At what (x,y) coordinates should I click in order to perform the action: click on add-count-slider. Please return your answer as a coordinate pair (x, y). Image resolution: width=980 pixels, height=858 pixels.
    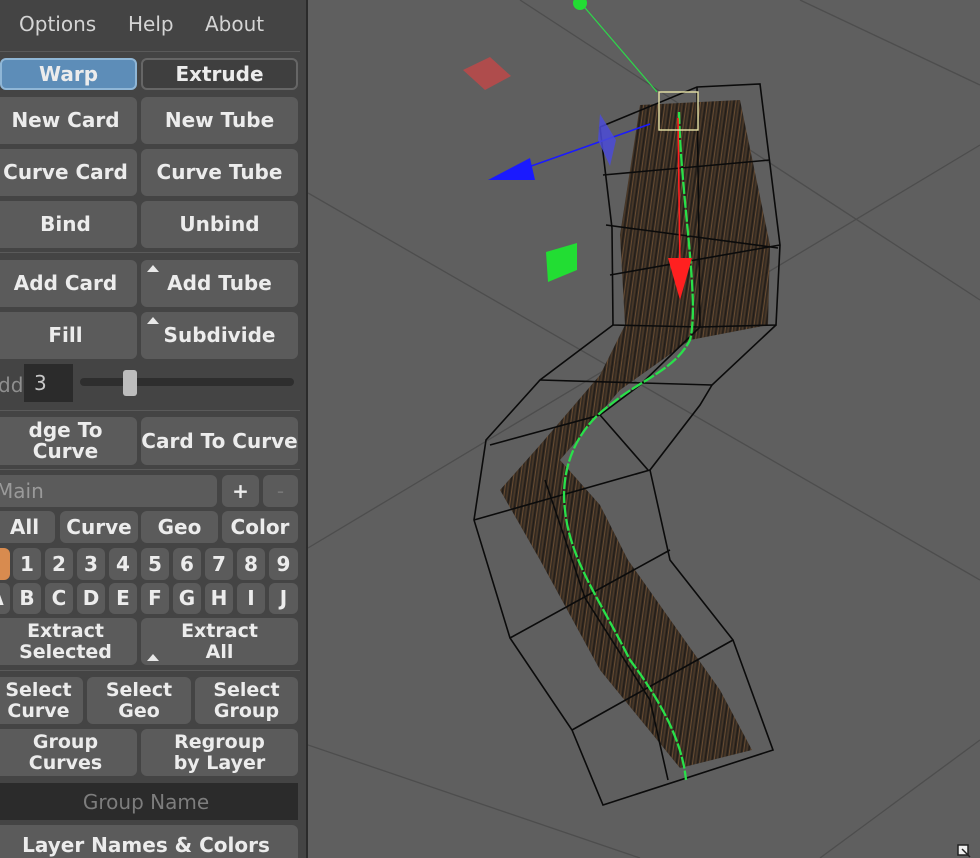
    Looking at the image, I should click on (187, 382).